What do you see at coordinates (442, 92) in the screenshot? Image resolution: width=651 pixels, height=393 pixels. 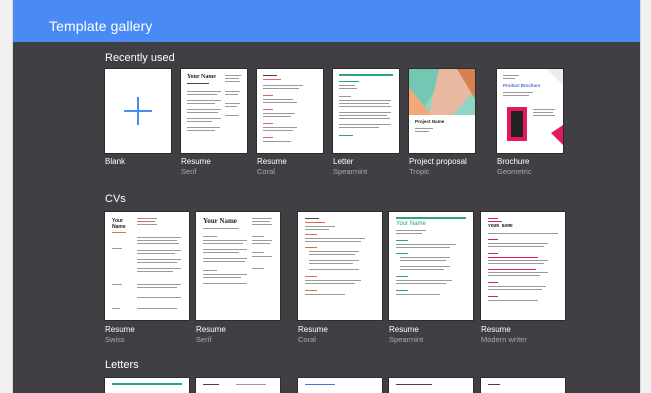 I see `tropic-graphic` at bounding box center [442, 92].